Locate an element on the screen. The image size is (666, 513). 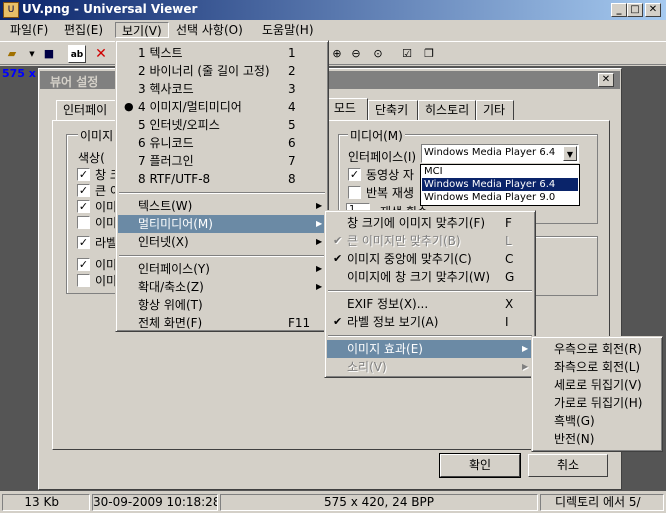
cancel-button: 취소 is located at coordinates (568, 465).